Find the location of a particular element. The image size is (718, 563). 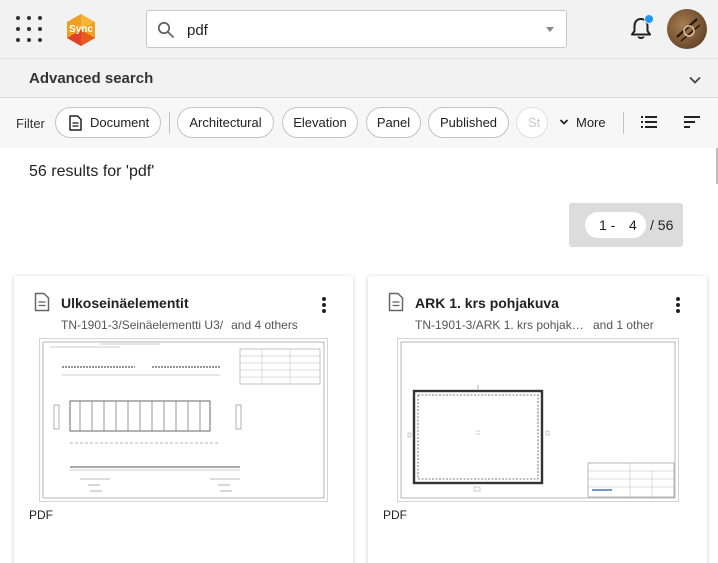

filter-chip-elevation: Elevation is located at coordinates (320, 122).